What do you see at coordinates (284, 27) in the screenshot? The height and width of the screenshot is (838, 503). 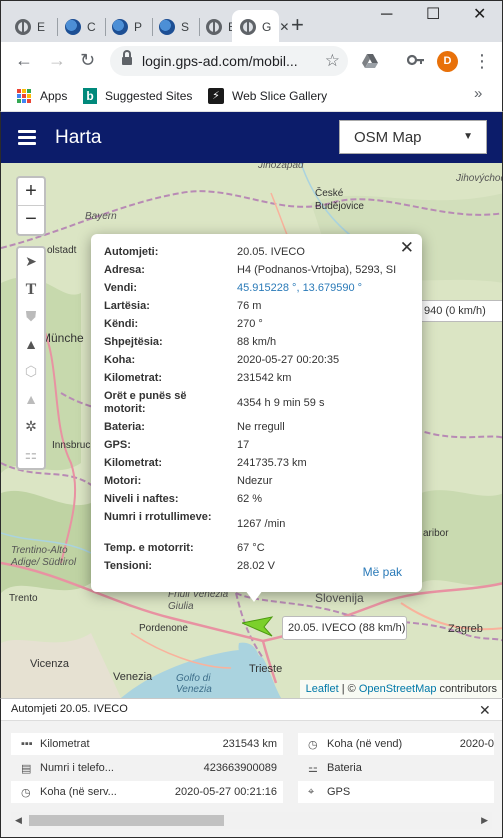 I see `close-tab-icon: ✕` at bounding box center [284, 27].